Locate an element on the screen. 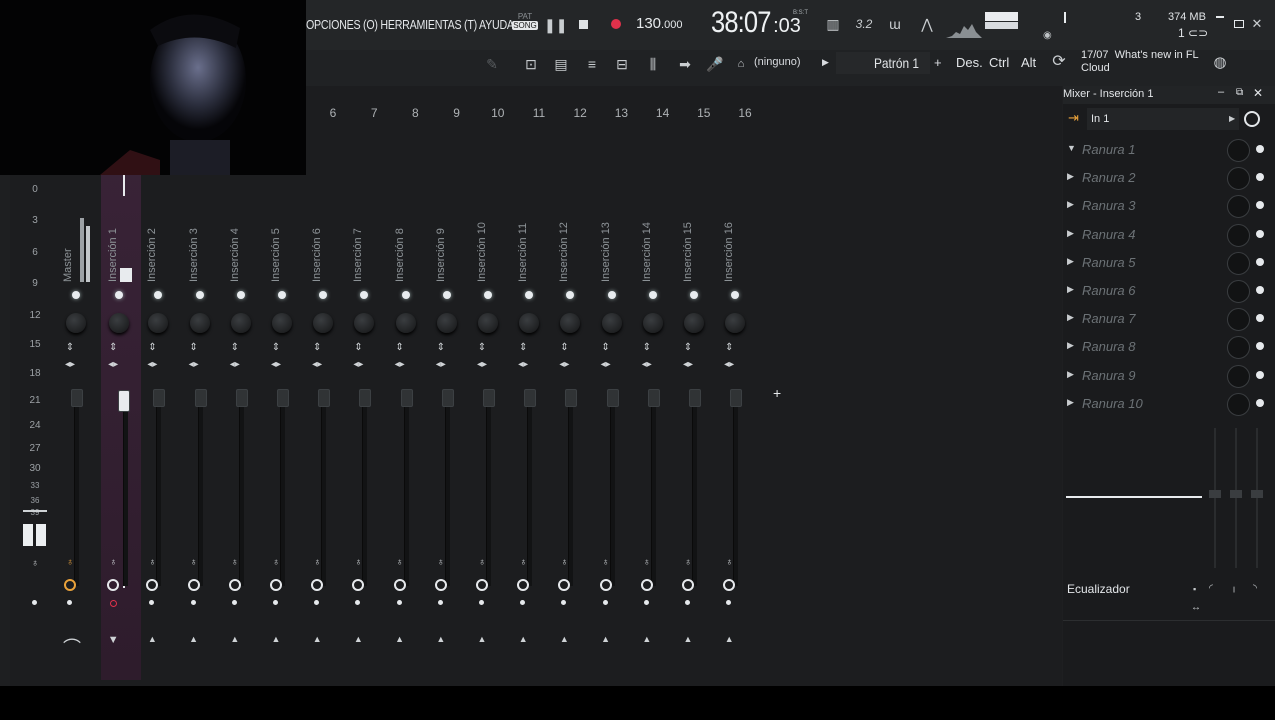 This screenshot has width=1275, height=720. effect-slot: ▶ Ranura 4 is located at coordinates (1169, 235).